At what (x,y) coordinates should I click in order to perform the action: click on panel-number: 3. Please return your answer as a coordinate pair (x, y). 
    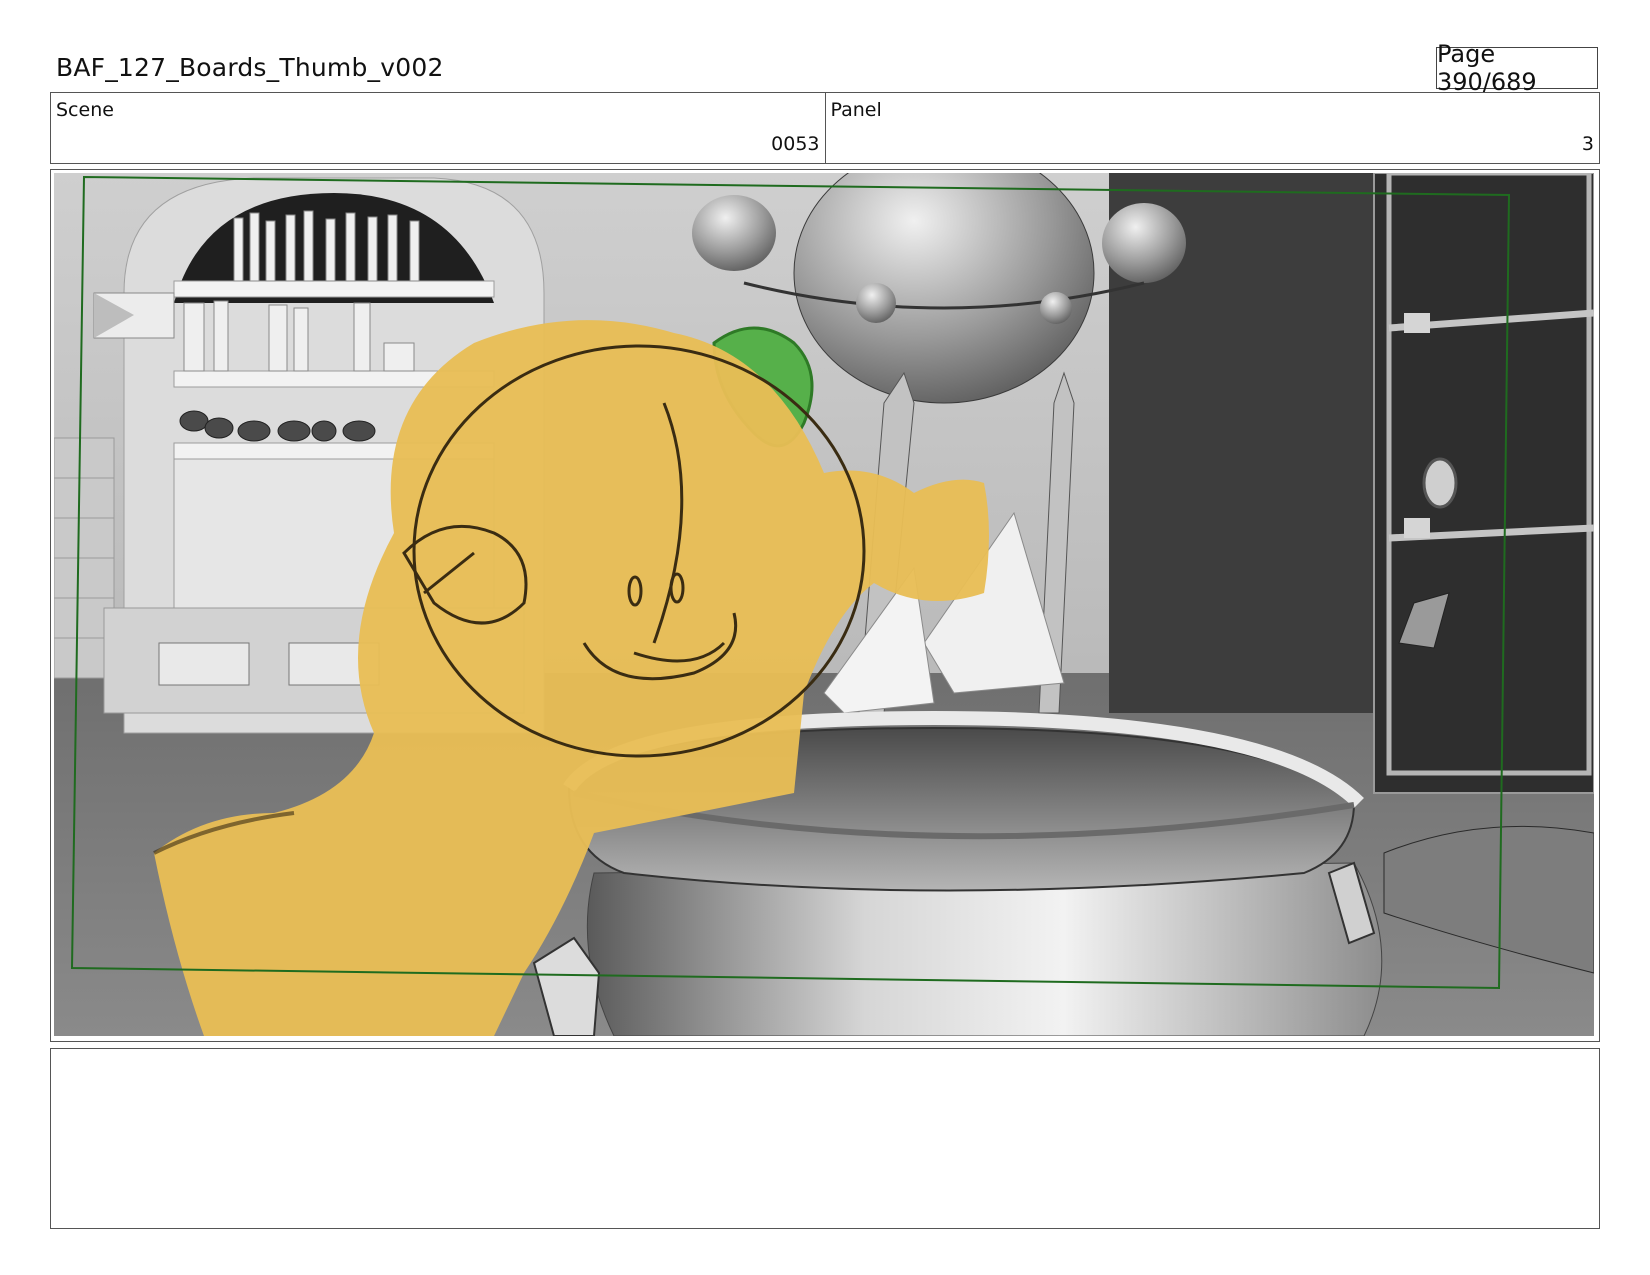
    Looking at the image, I should click on (1587, 144).